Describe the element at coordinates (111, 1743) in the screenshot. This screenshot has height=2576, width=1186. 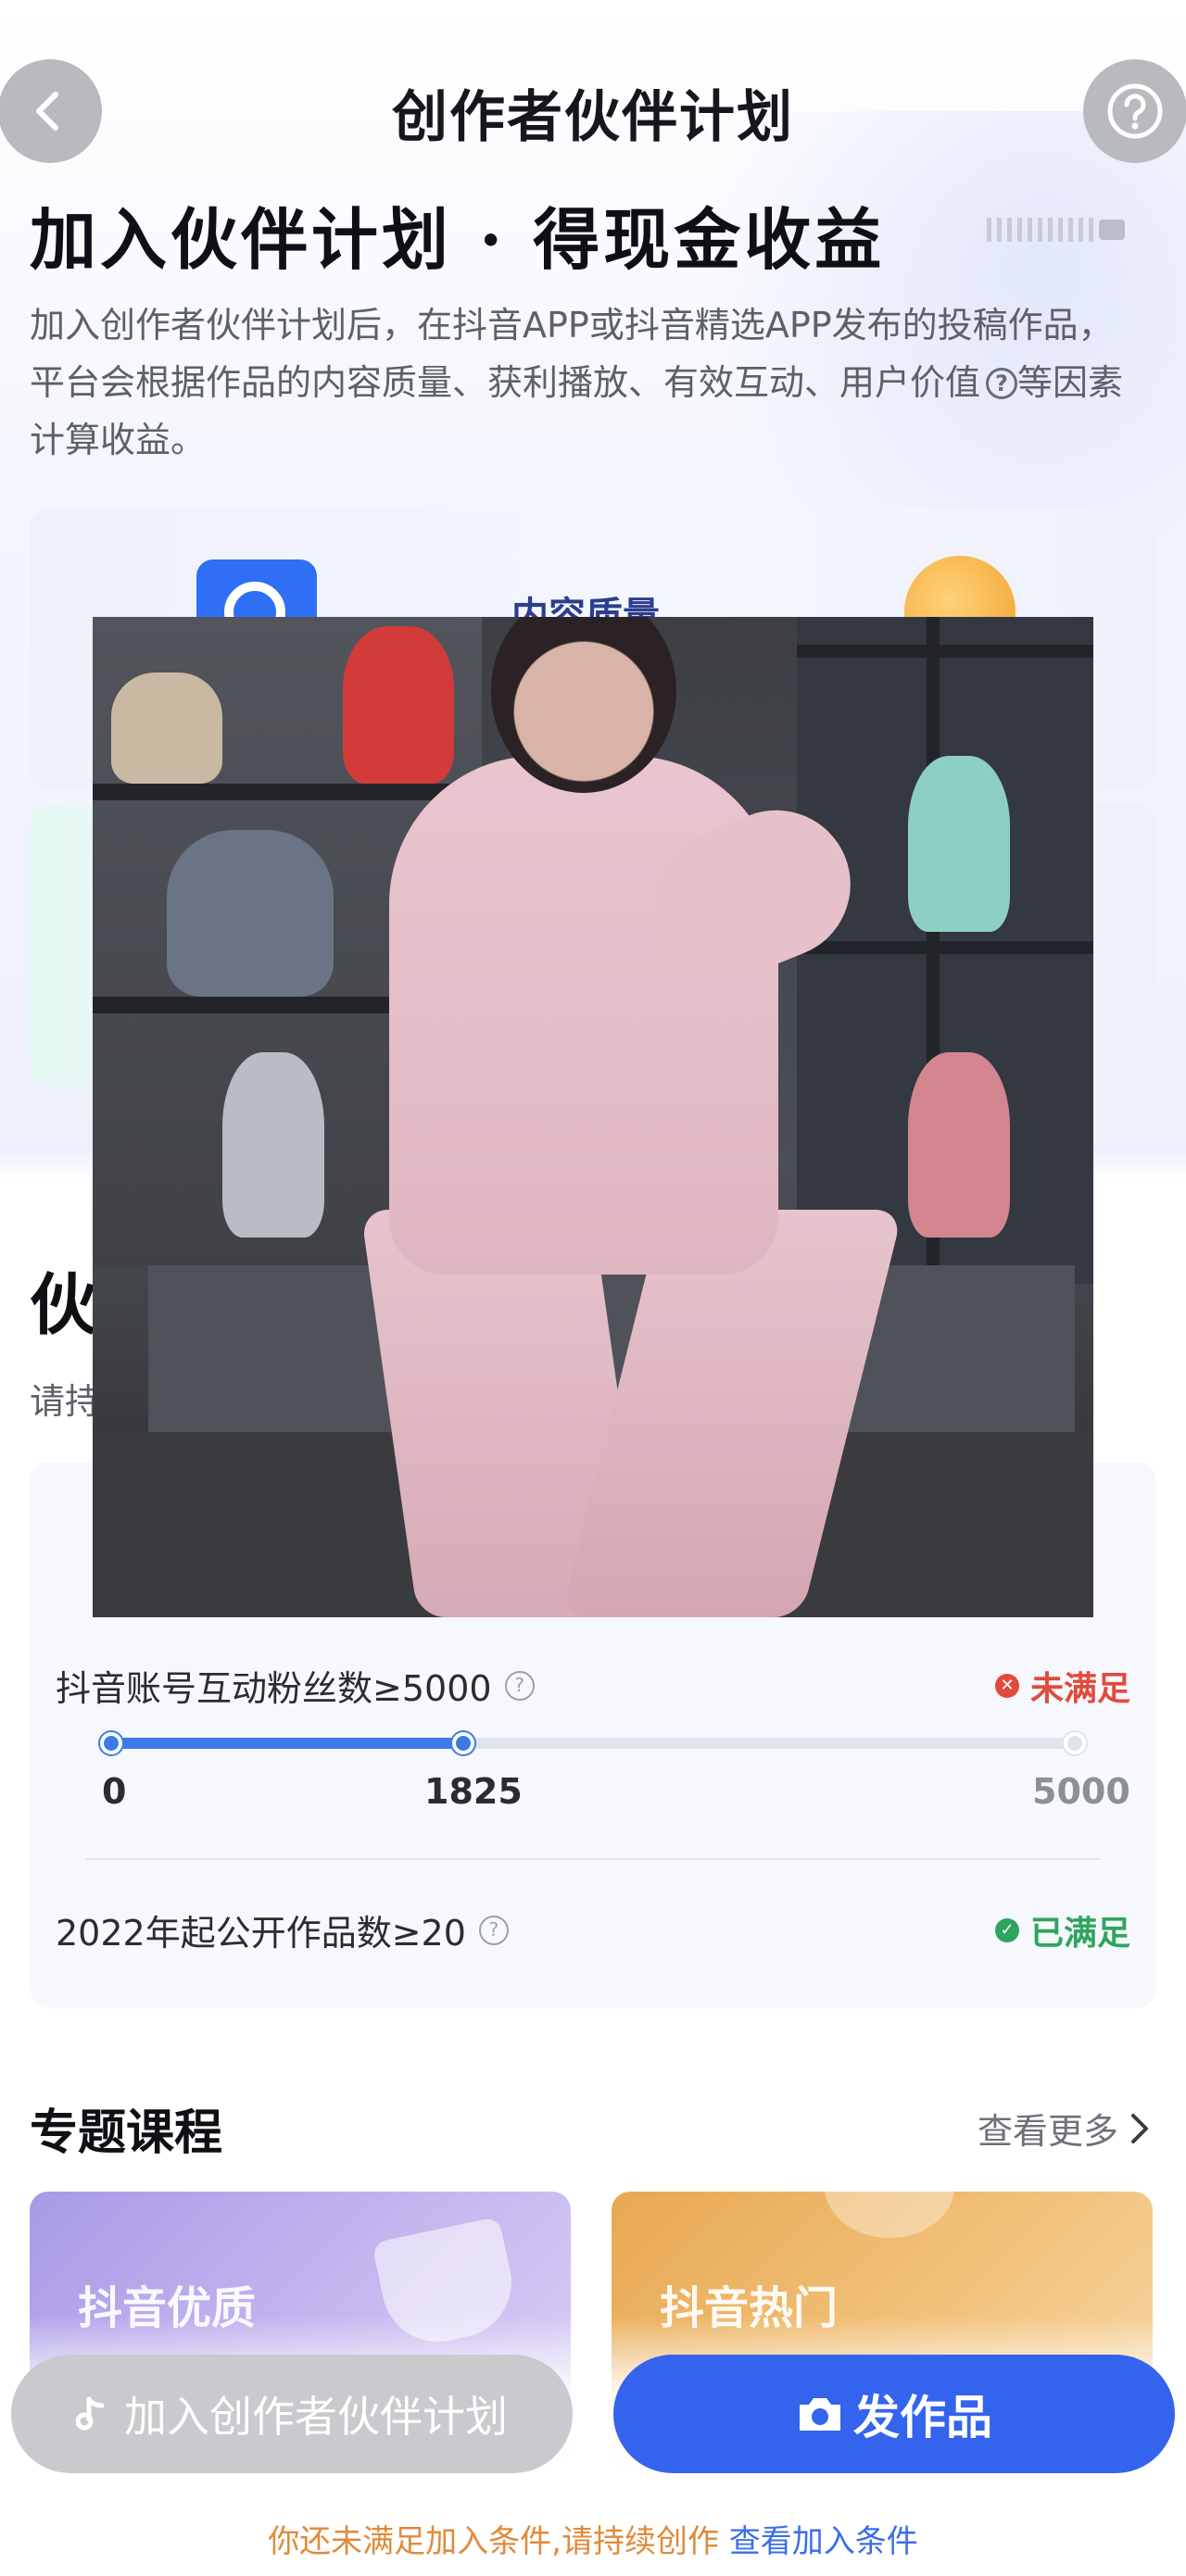
I see `progress-start-knob` at that location.